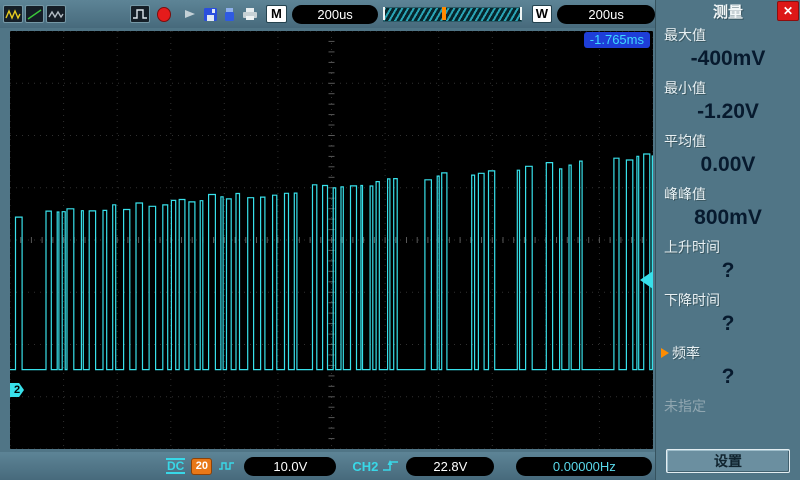  What do you see at coordinates (391, 466) in the screenshot?
I see `rising-edge-icon` at bounding box center [391, 466].